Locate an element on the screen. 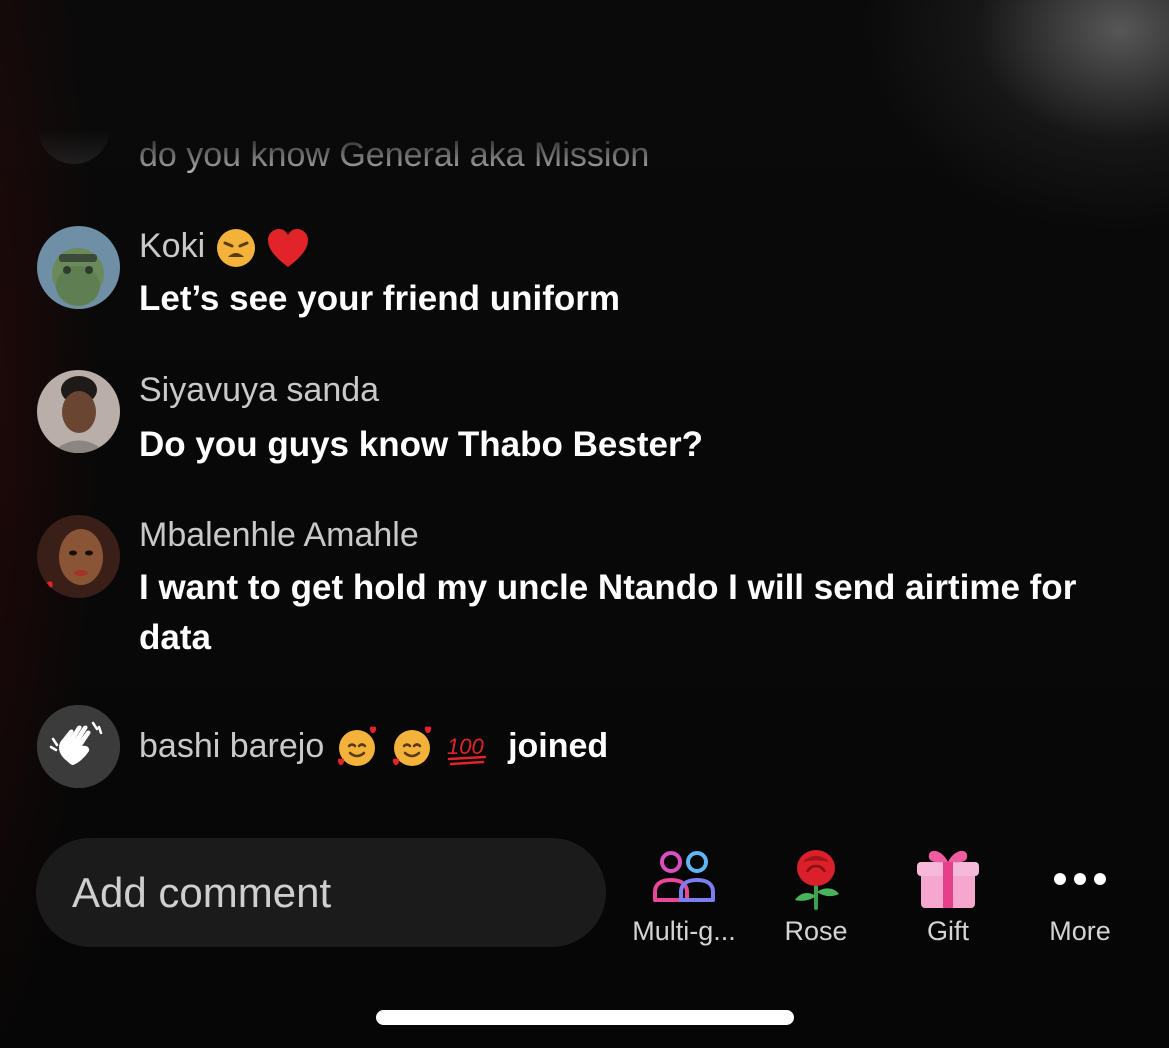  more-button: More is located at coordinates (1080, 895).